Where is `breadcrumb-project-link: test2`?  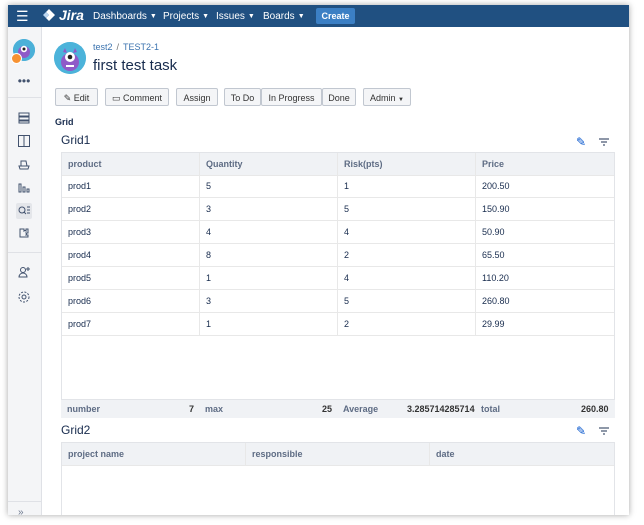 breadcrumb-project-link: test2 is located at coordinates (103, 47).